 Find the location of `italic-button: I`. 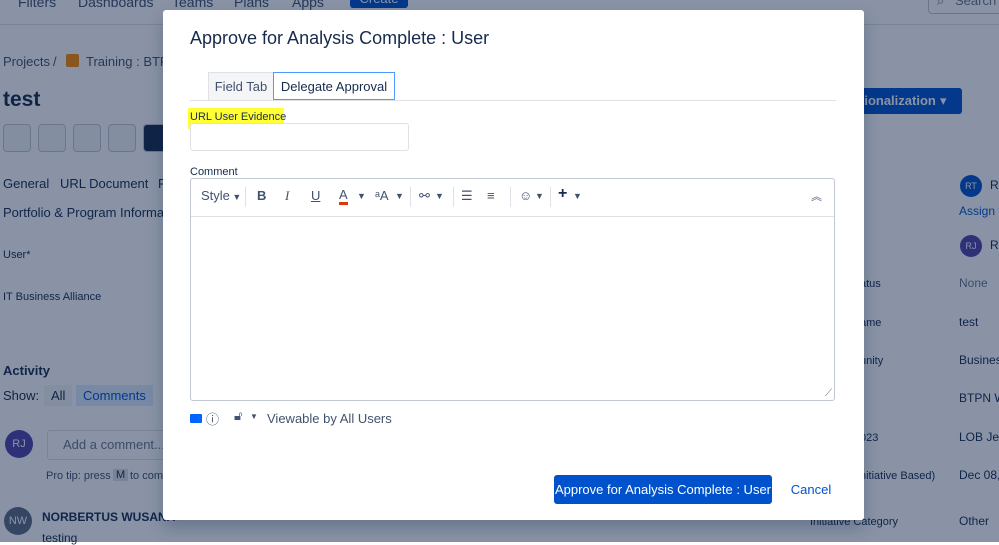

italic-button: I is located at coordinates (287, 196).